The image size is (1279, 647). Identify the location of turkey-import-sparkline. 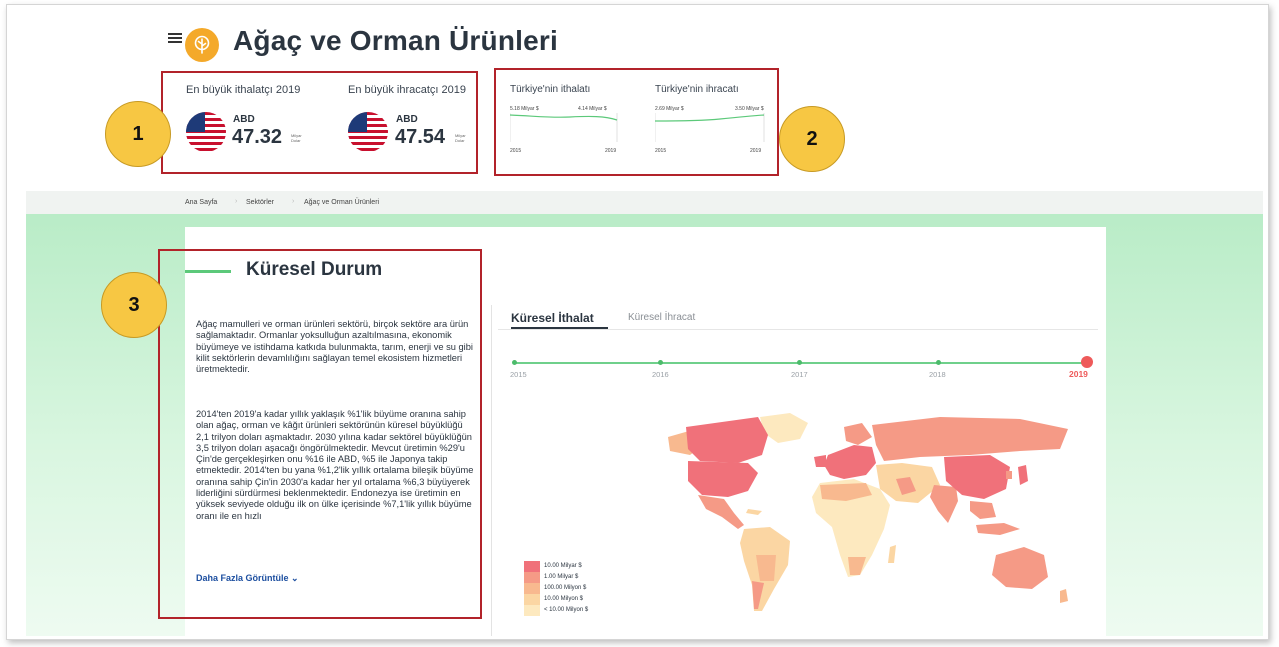
(564, 127).